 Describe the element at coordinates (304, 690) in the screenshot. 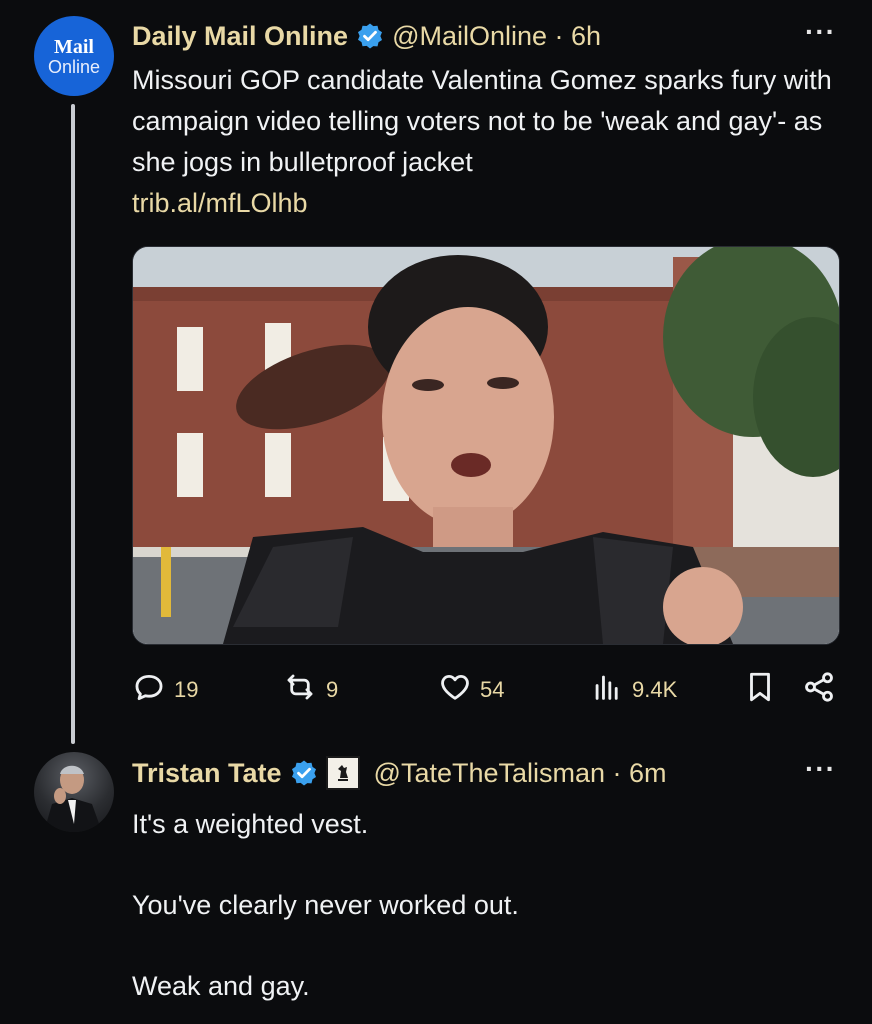

I see `repost-icon` at that location.